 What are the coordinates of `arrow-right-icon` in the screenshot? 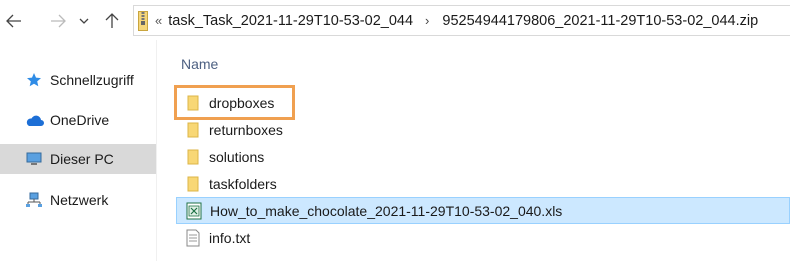 It's located at (58, 21).